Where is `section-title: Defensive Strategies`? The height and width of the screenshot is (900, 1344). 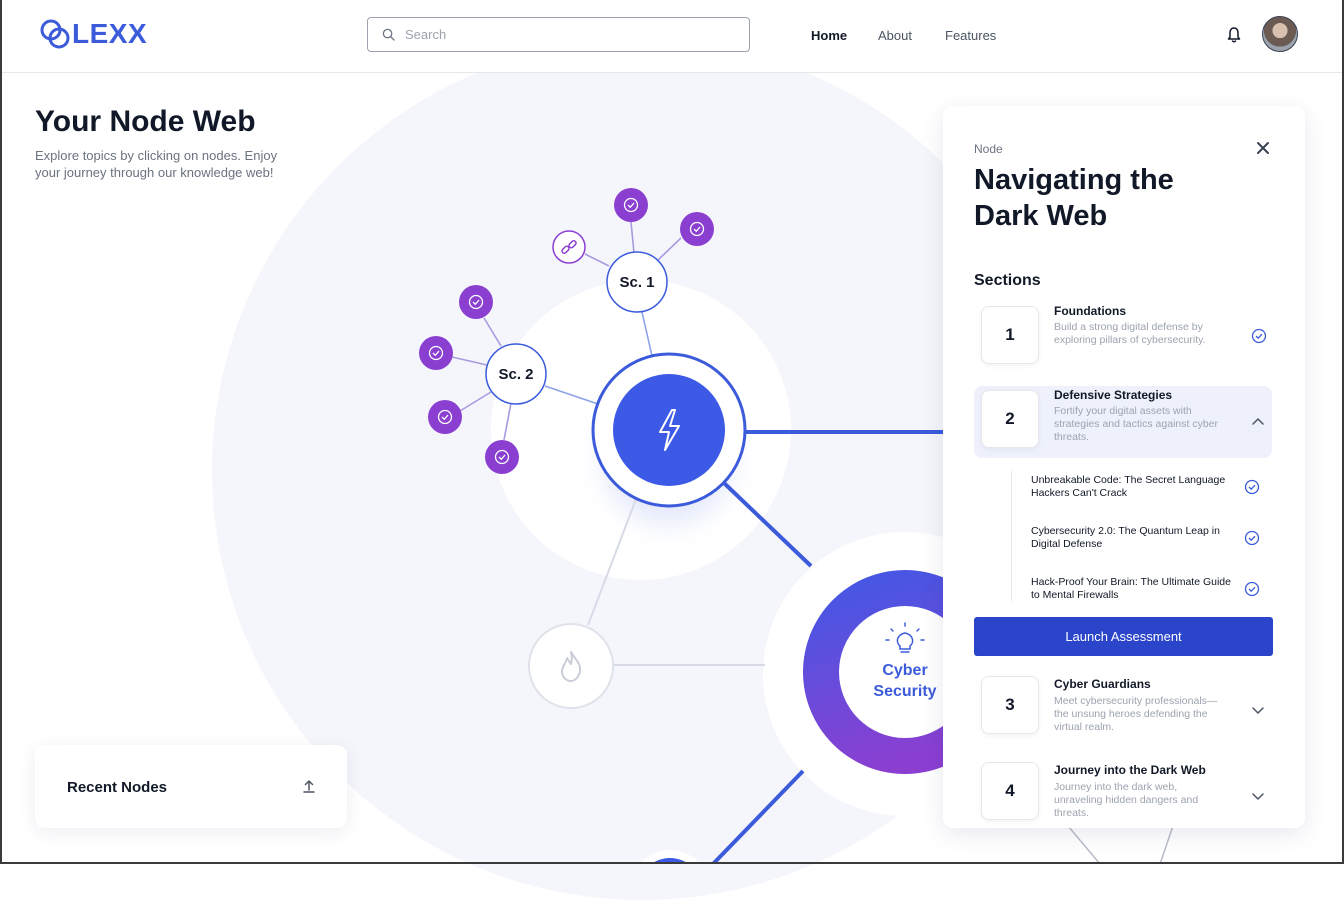
section-title: Defensive Strategies is located at coordinates (1113, 395).